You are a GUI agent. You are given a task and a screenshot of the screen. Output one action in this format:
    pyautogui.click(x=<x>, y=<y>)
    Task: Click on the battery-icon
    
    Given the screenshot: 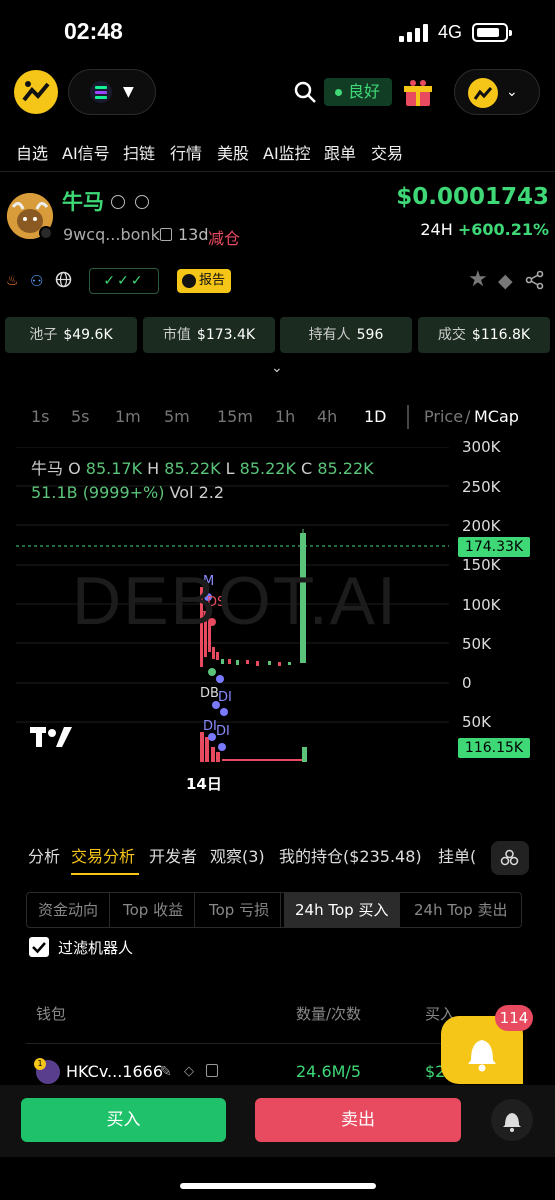 What is the action you would take?
    pyautogui.click(x=492, y=32)
    